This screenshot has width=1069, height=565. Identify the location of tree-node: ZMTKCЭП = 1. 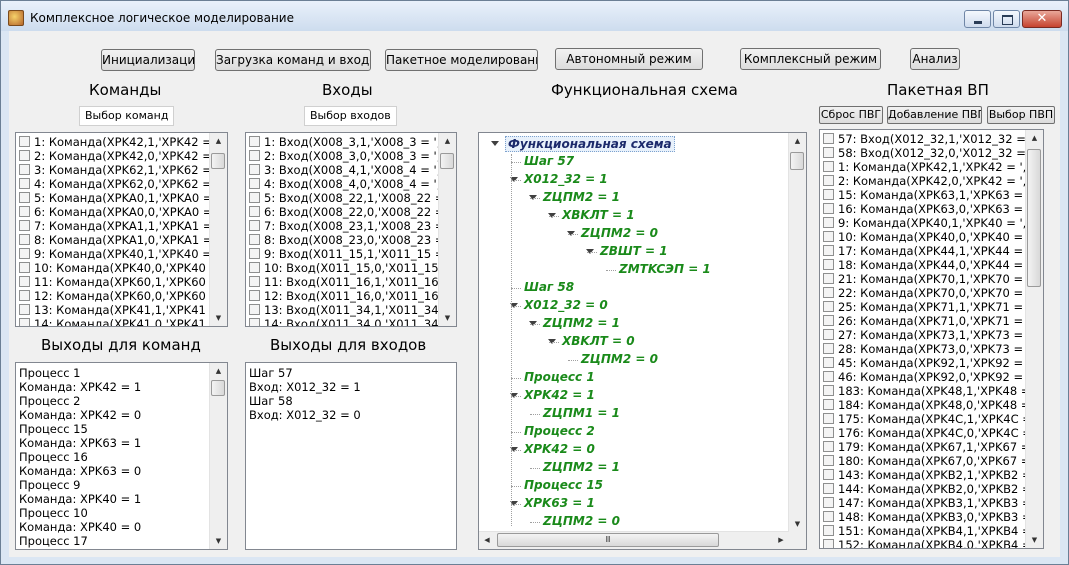
(665, 269).